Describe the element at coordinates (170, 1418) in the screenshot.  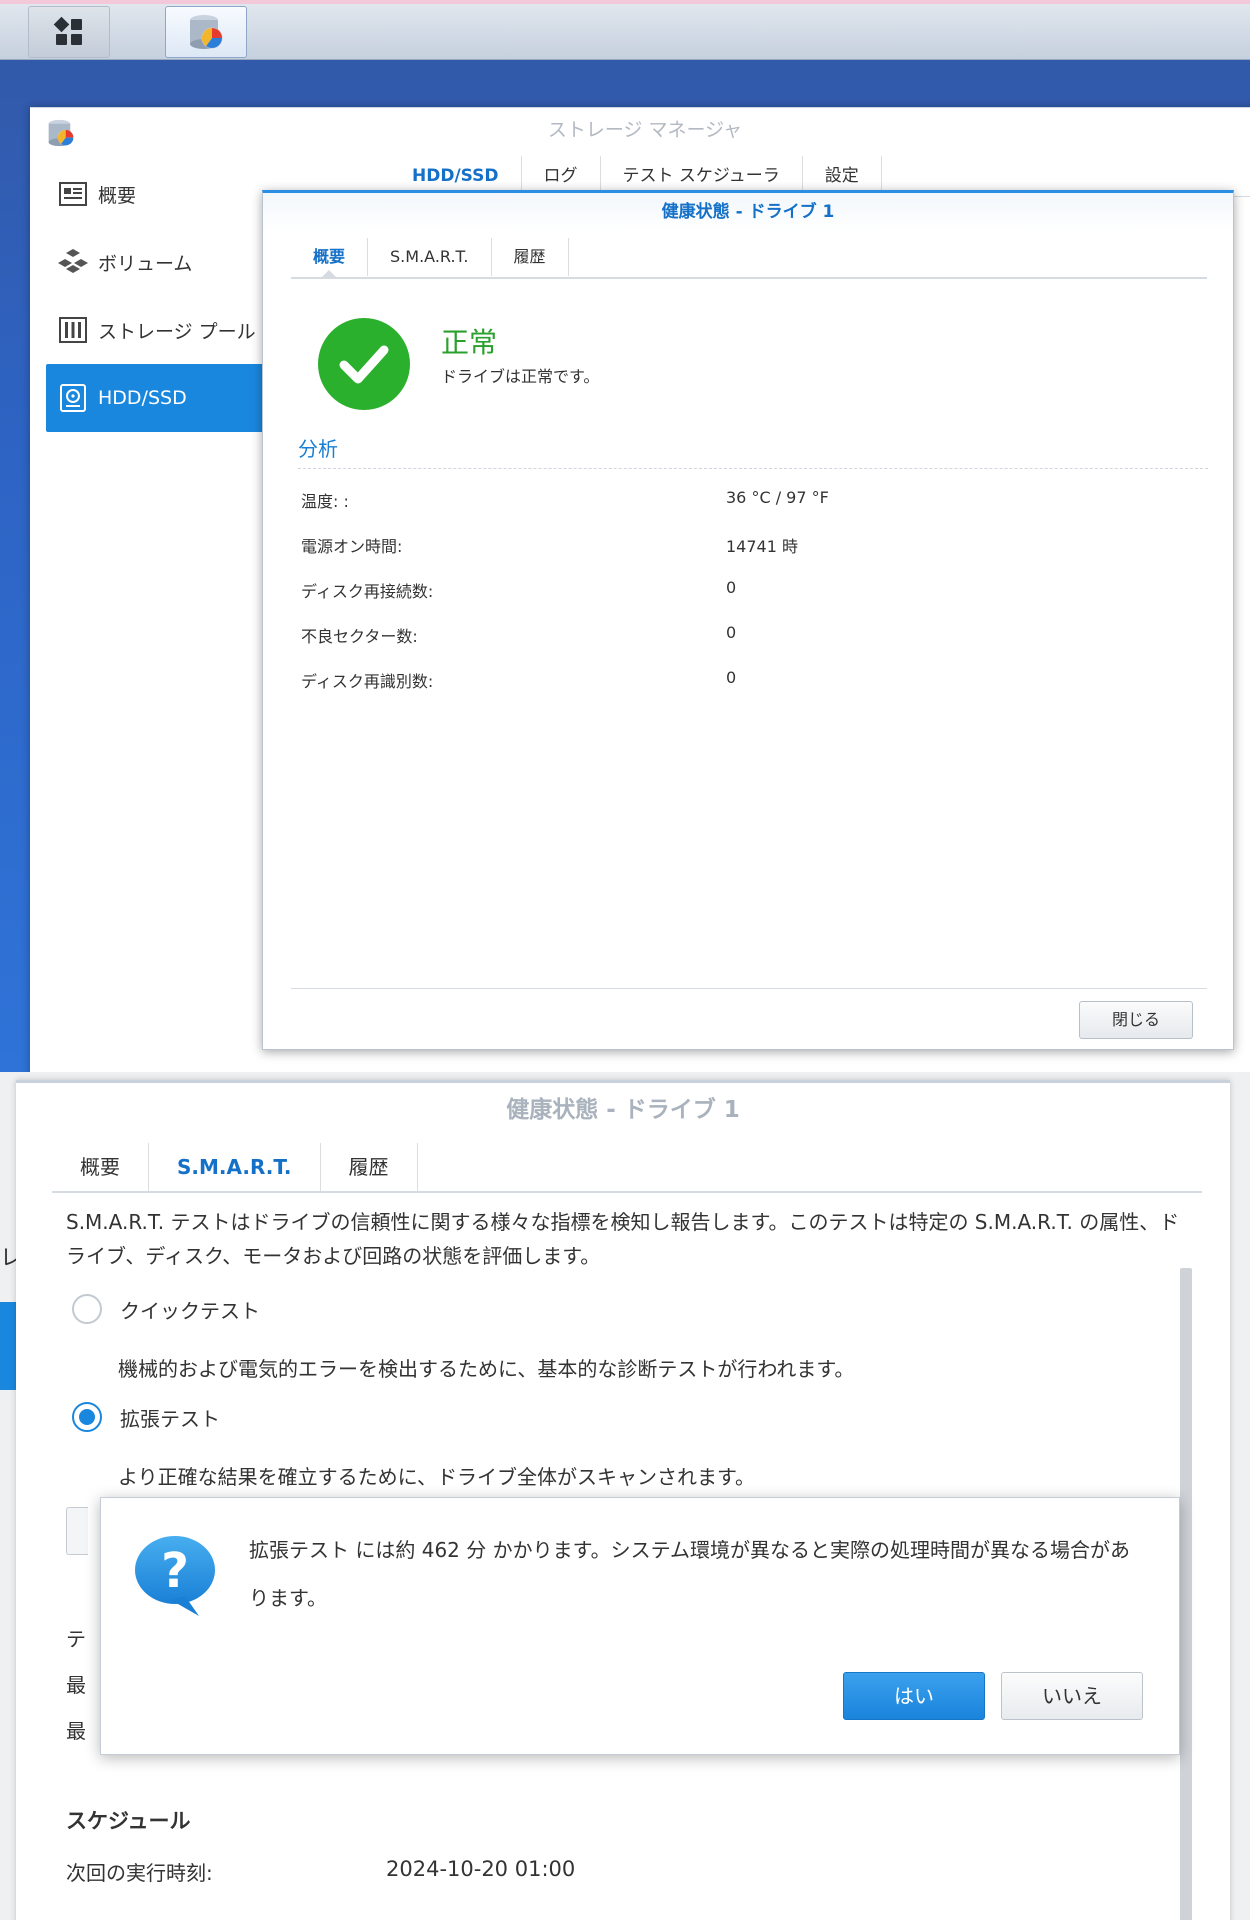
I see `option-label: 拡張テスト` at that location.